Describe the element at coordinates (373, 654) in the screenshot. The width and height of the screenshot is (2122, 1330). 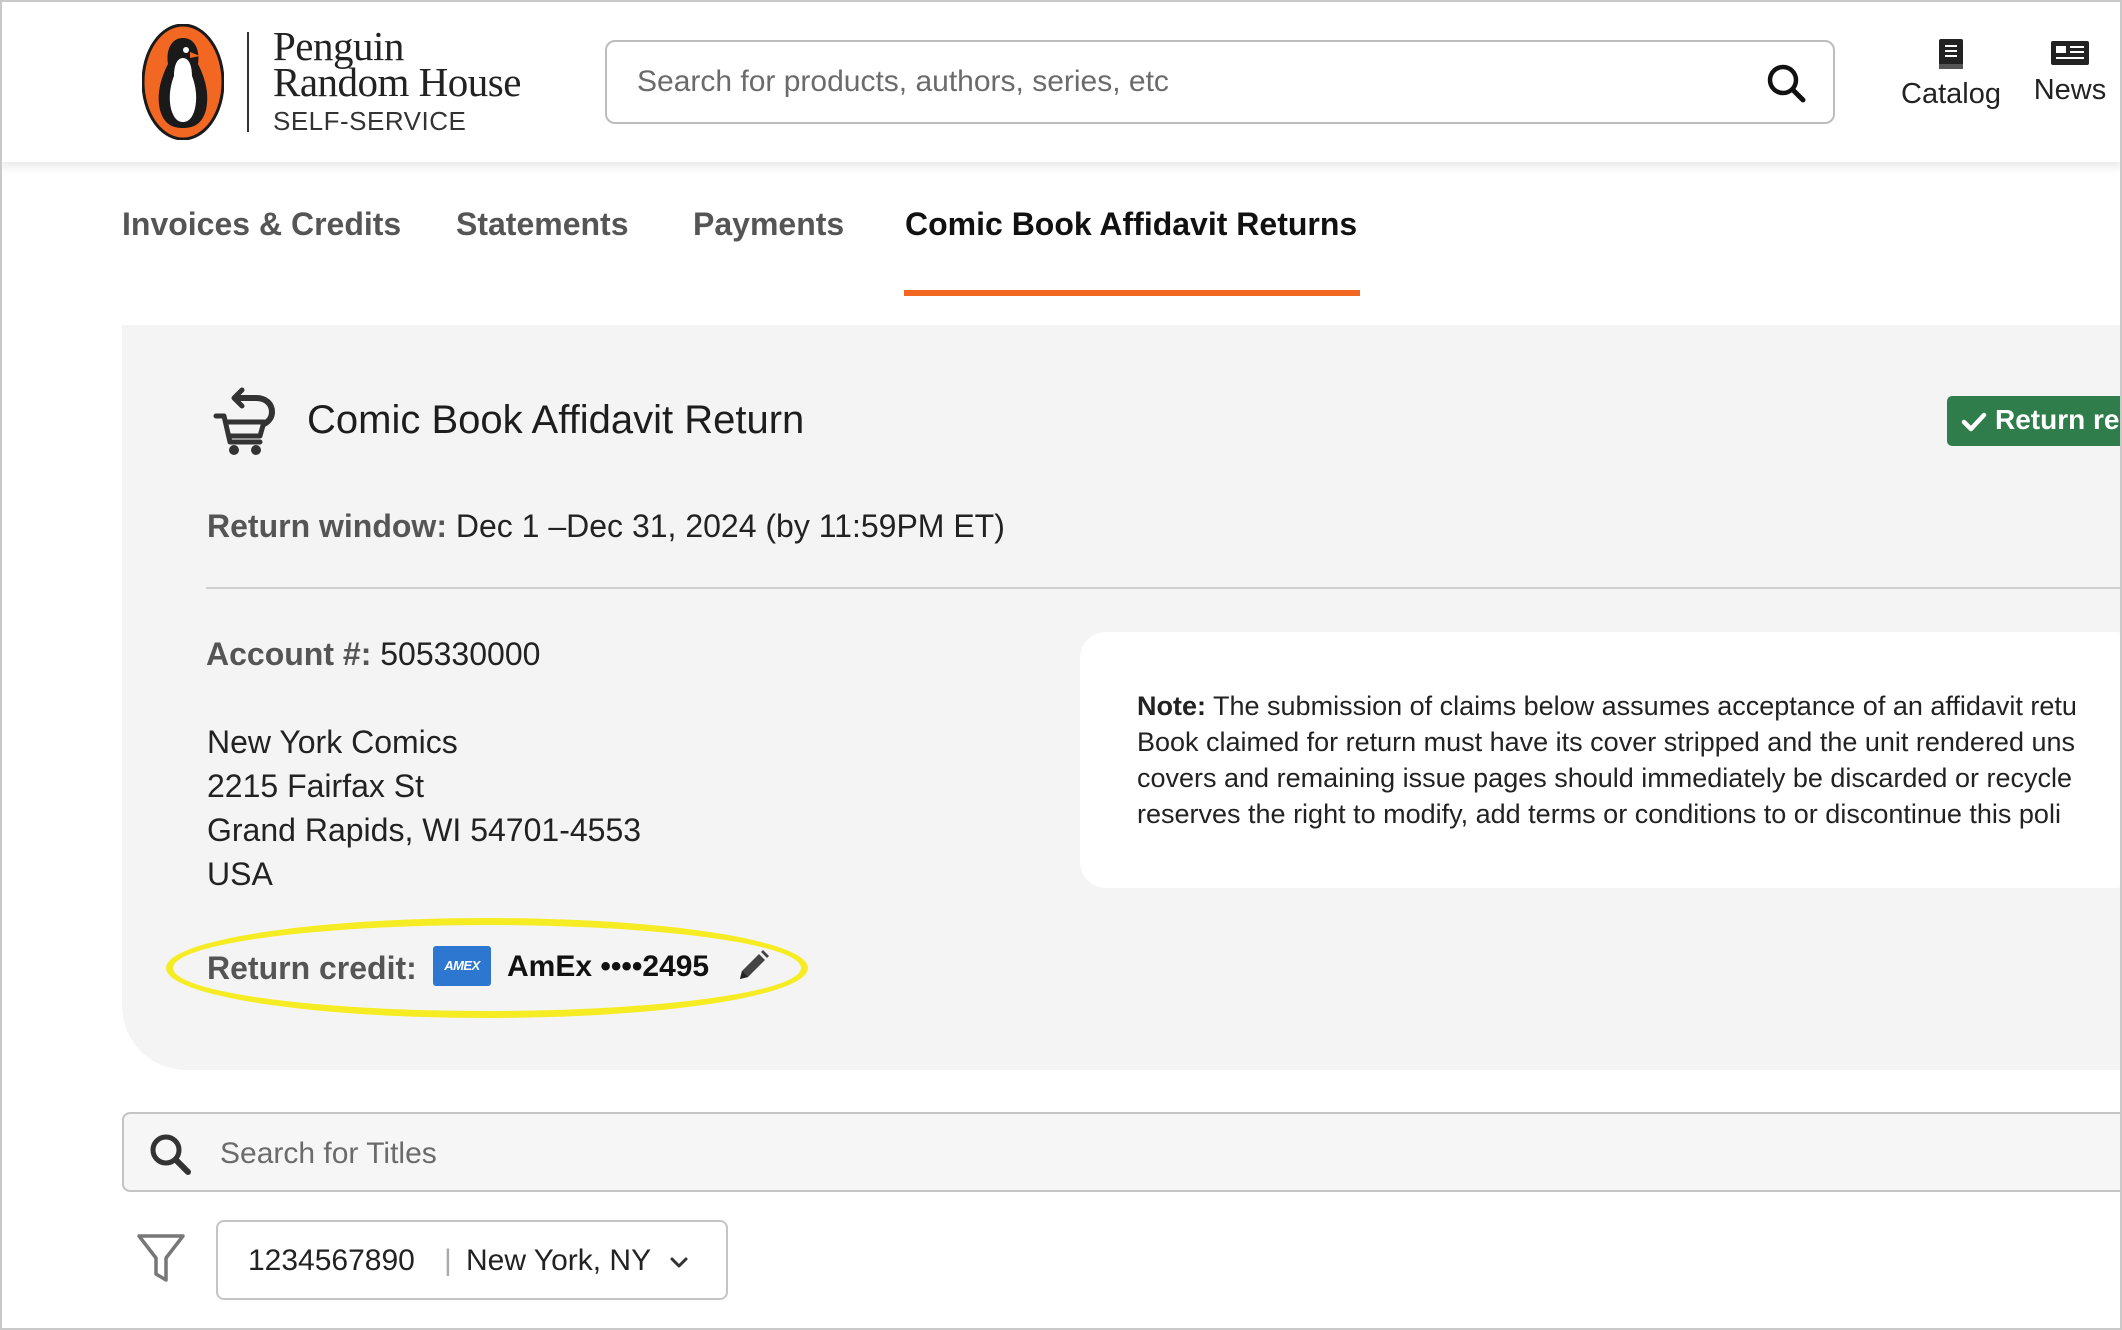
I see `account-number: Account #: 505330000` at that location.